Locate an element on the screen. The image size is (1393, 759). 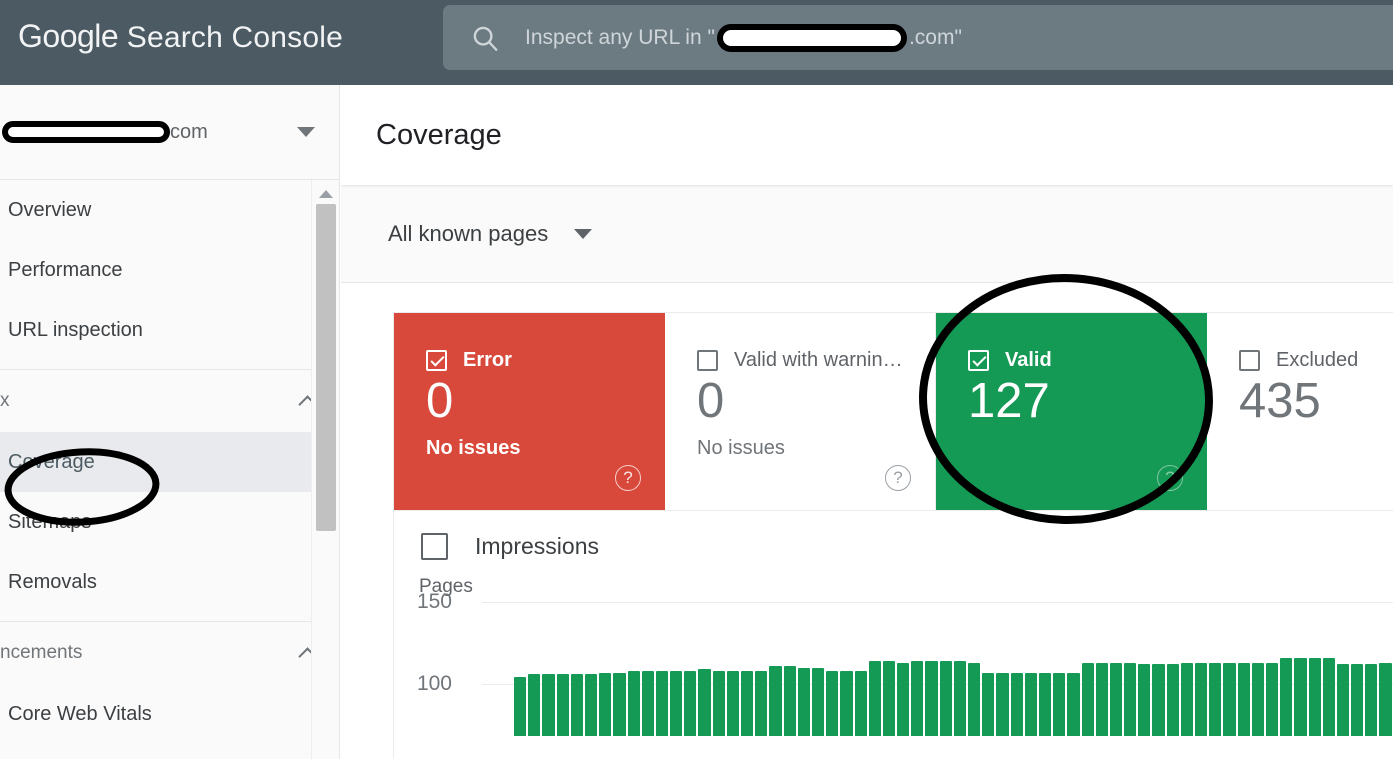
status-card-value: 0 is located at coordinates (440, 401).